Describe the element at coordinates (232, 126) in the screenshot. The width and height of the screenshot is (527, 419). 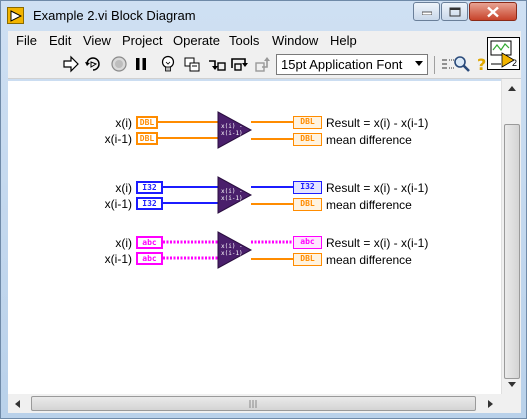
I see `node-dbl-line-1: x(i) -` at that location.